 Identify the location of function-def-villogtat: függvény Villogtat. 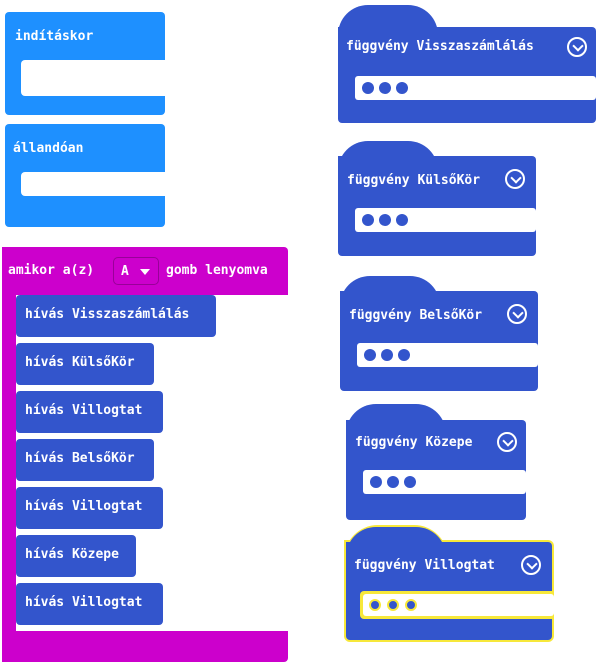
(449, 583).